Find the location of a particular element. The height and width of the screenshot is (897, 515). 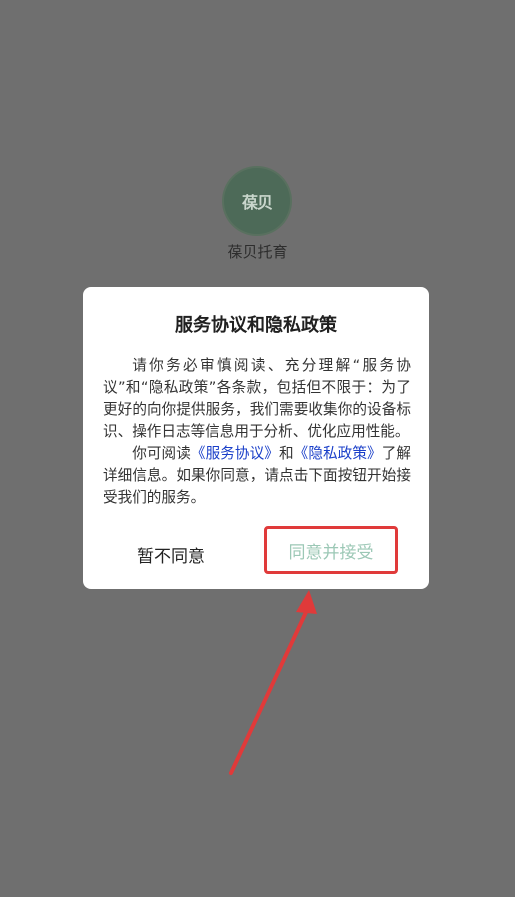

accept-button: 同意并接受 is located at coordinates (331, 550).